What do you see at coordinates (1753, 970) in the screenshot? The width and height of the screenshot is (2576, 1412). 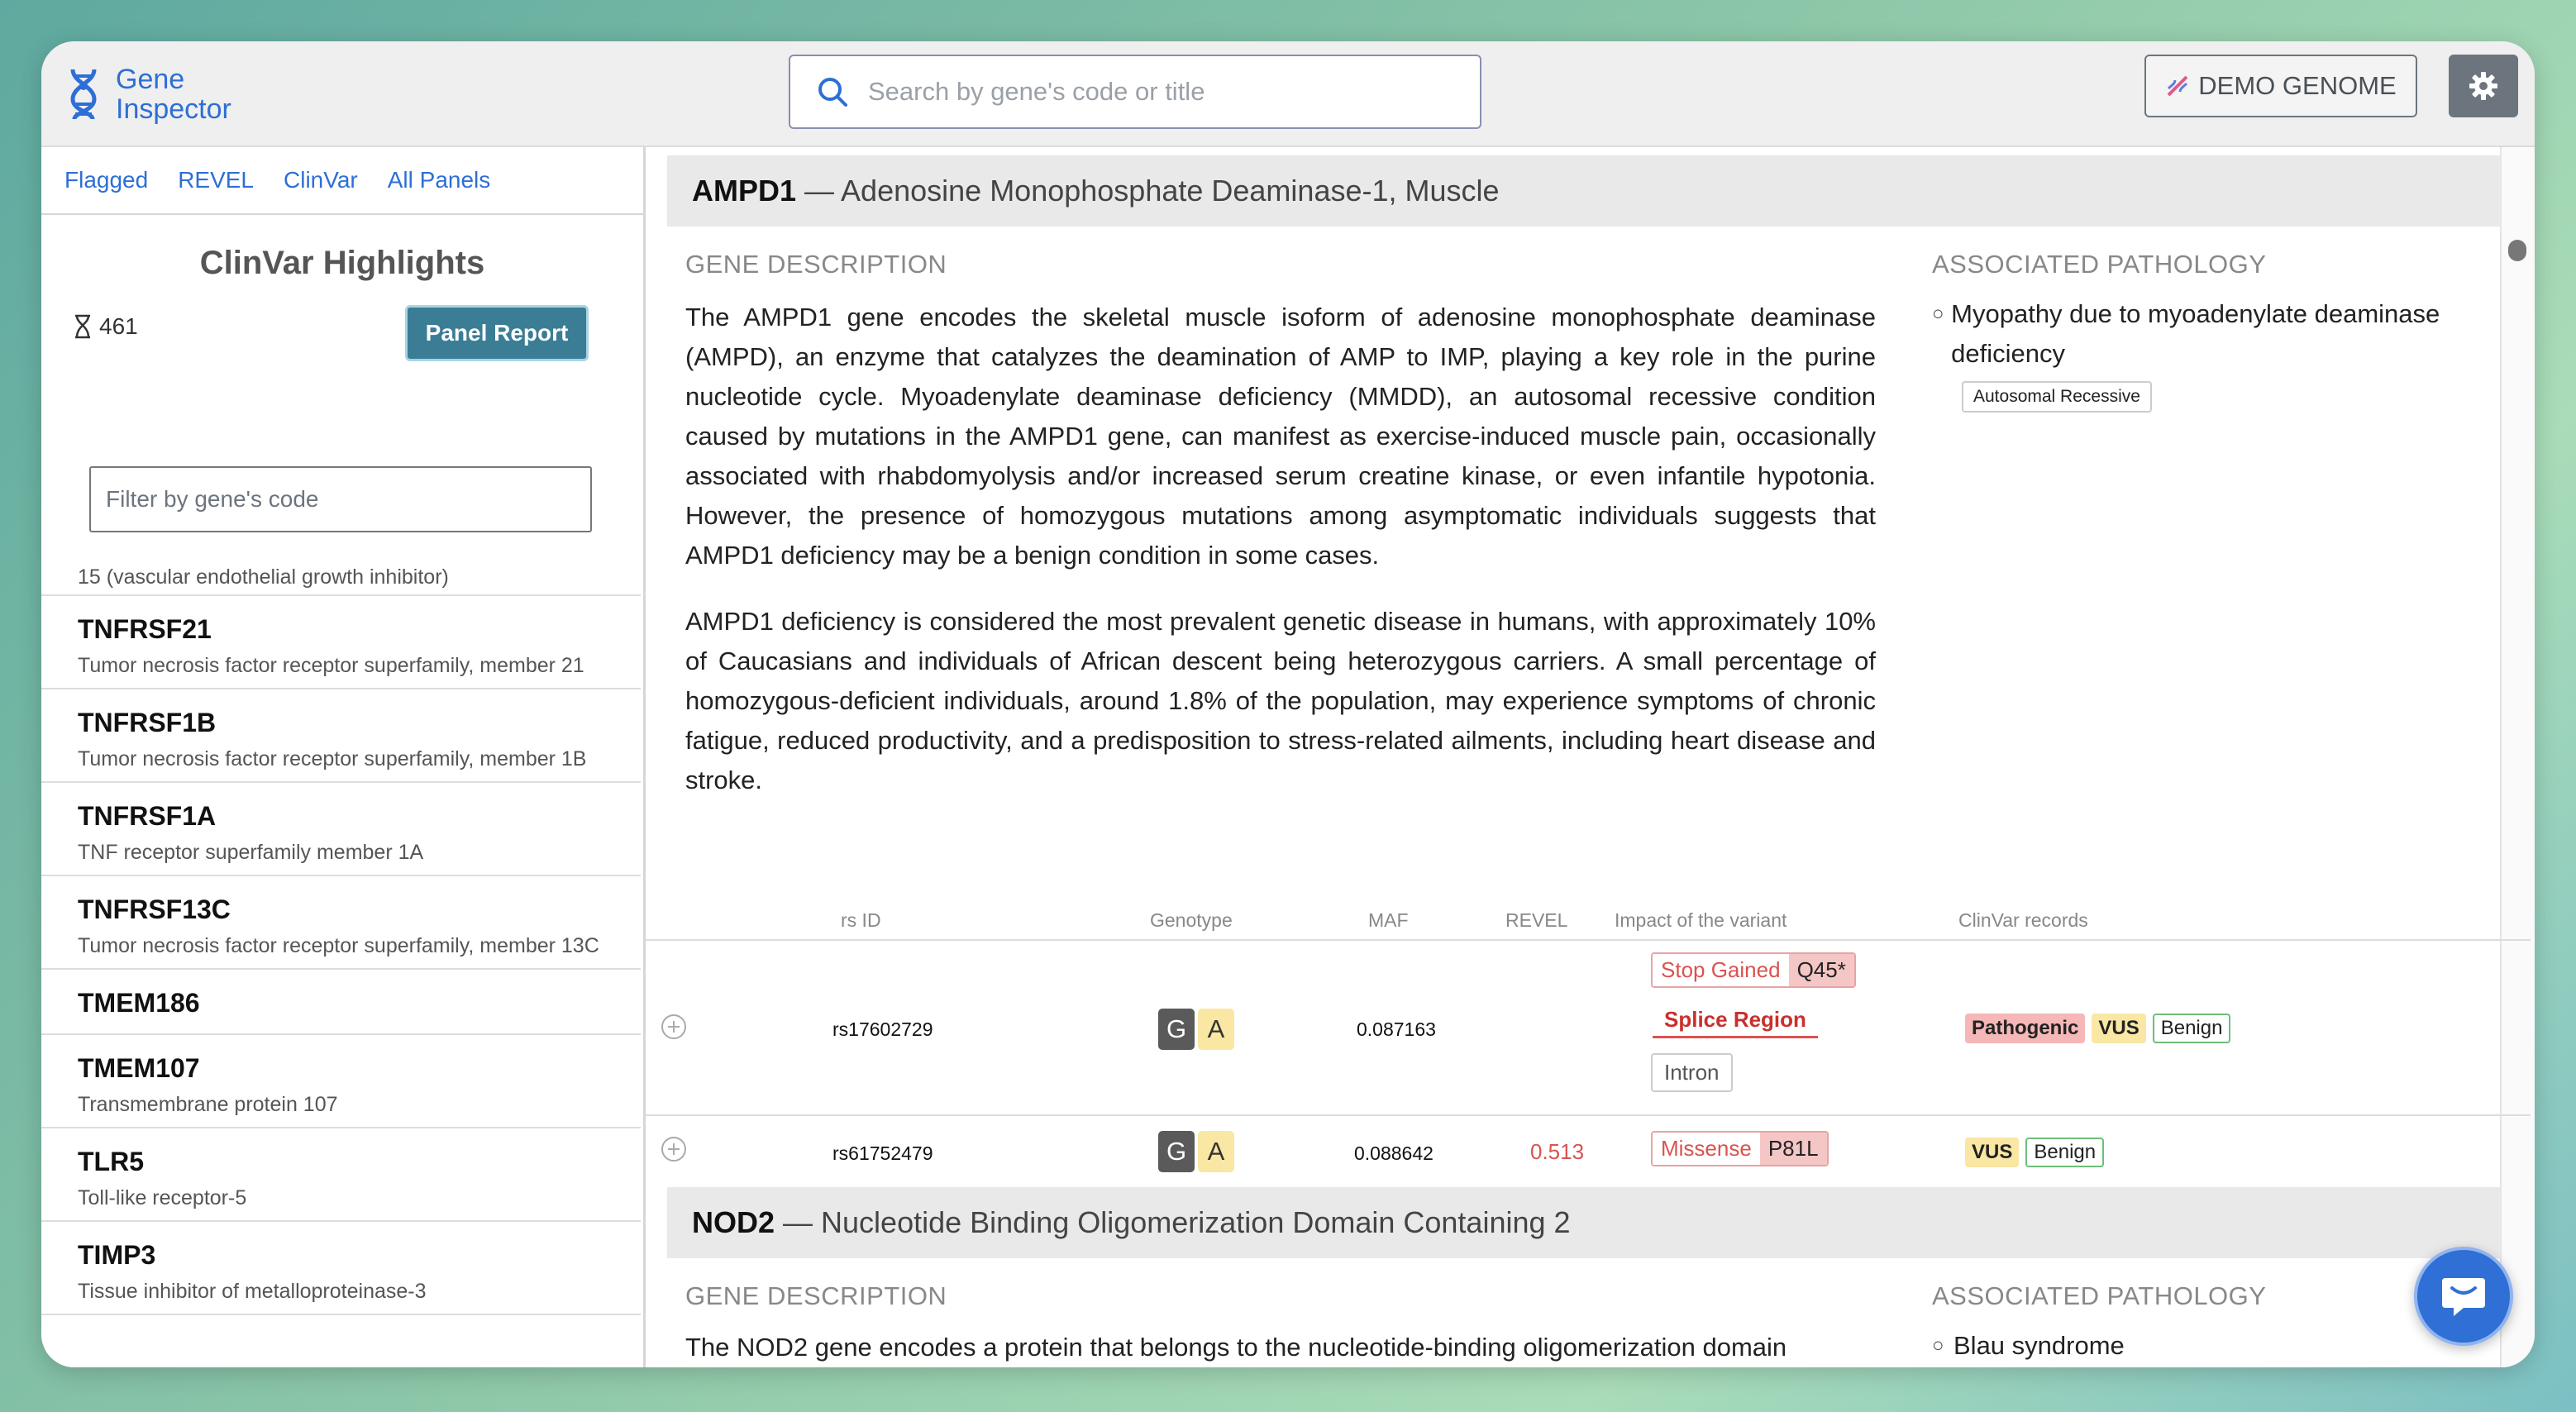 I see `impact-stop-gained: Stop Gained Q45*` at bounding box center [1753, 970].